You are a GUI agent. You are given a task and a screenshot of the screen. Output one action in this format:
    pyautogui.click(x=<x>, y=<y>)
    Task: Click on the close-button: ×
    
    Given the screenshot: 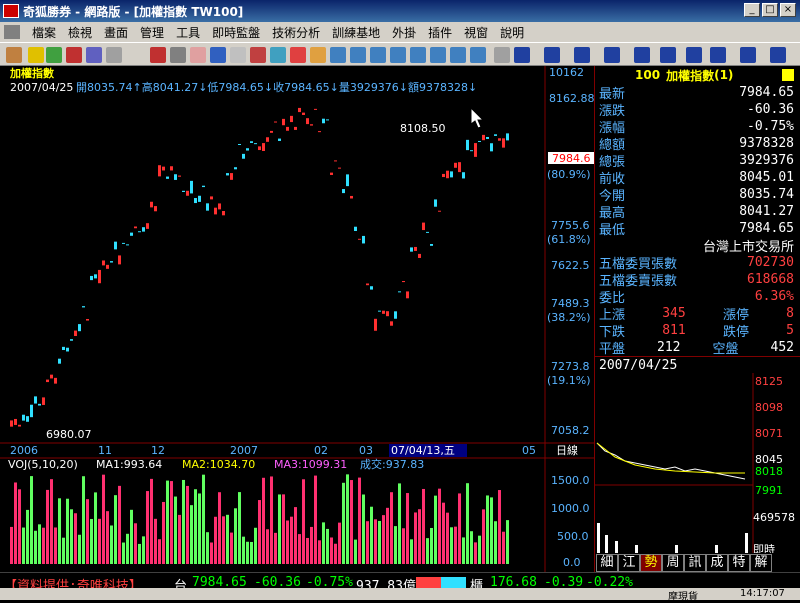 What is the action you would take?
    pyautogui.click(x=788, y=10)
    